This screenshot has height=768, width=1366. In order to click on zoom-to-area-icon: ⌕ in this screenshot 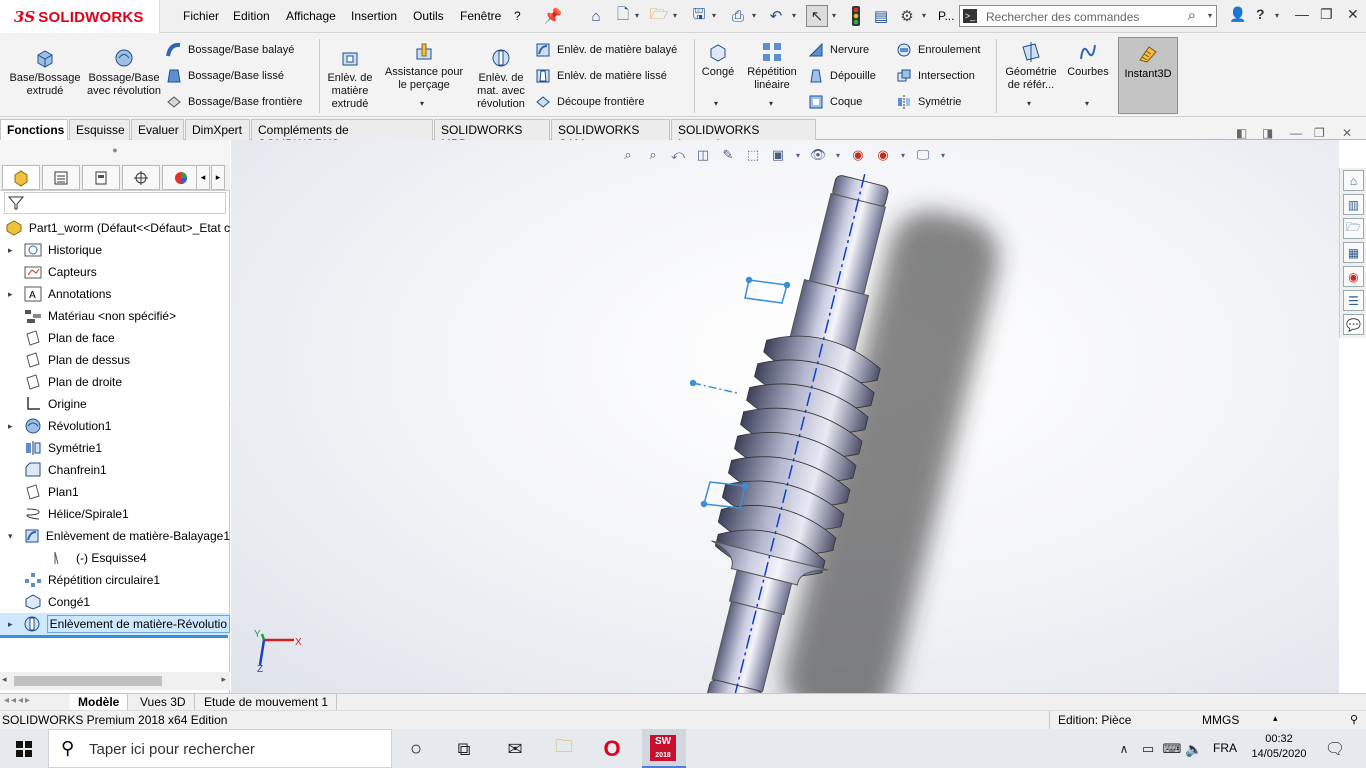, I will do `click(653, 155)`.